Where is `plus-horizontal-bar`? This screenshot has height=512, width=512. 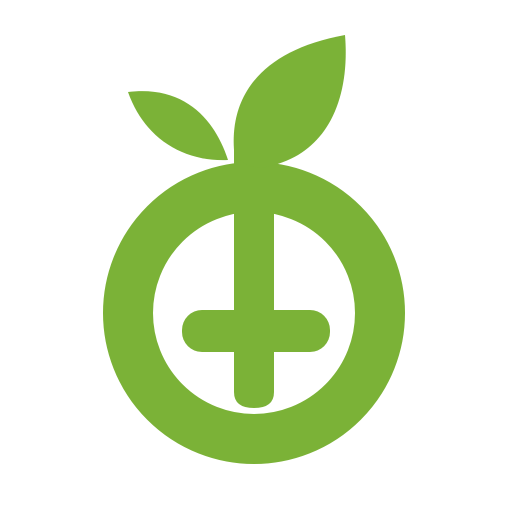
plus-horizontal-bar is located at coordinates (256, 331).